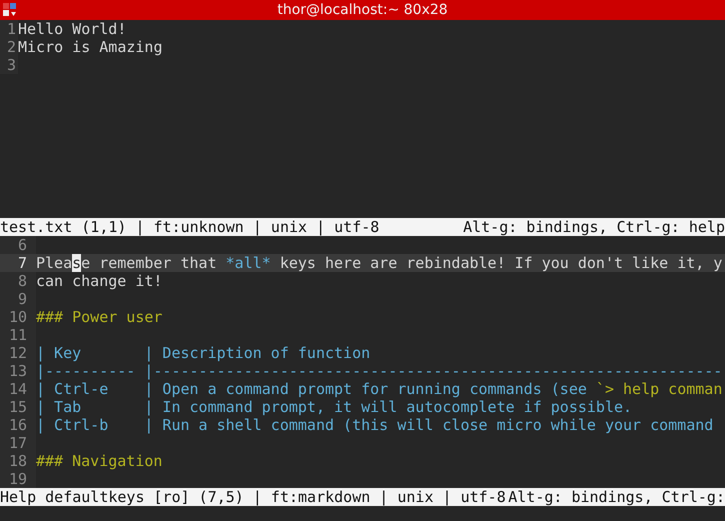 The image size is (725, 521). I want to click on line-number: 8, so click(18, 281).